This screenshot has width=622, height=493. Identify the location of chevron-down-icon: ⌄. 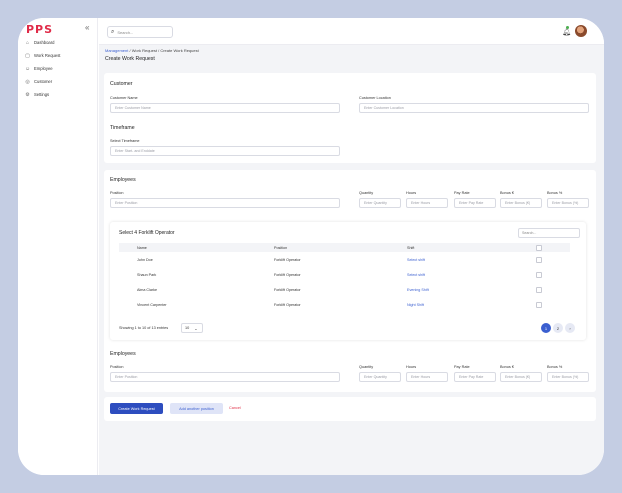
(196, 328).